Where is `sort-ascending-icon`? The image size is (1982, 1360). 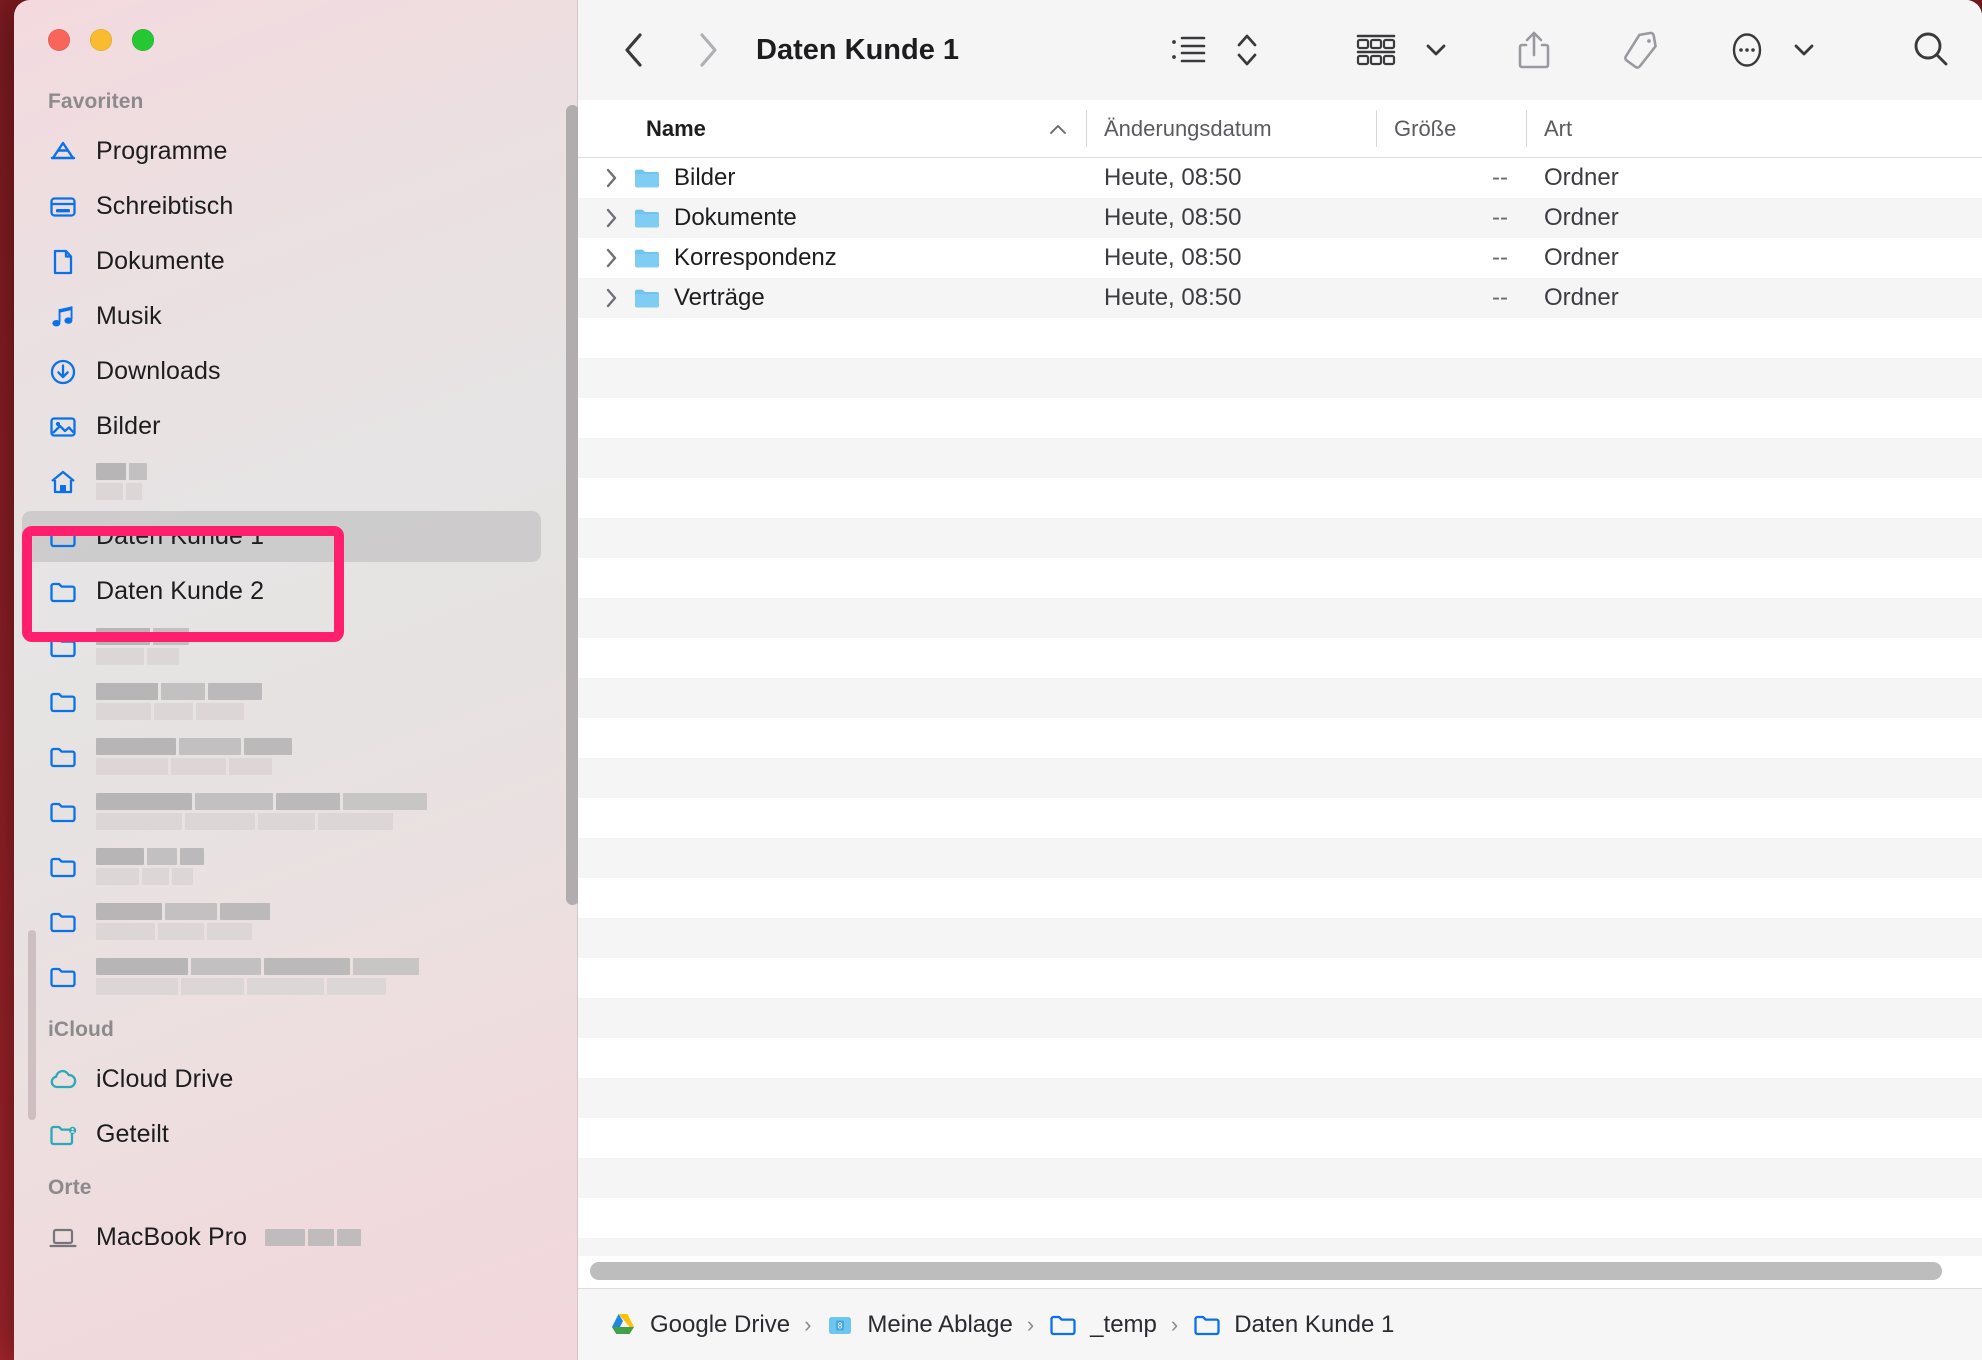 sort-ascending-icon is located at coordinates (1058, 129).